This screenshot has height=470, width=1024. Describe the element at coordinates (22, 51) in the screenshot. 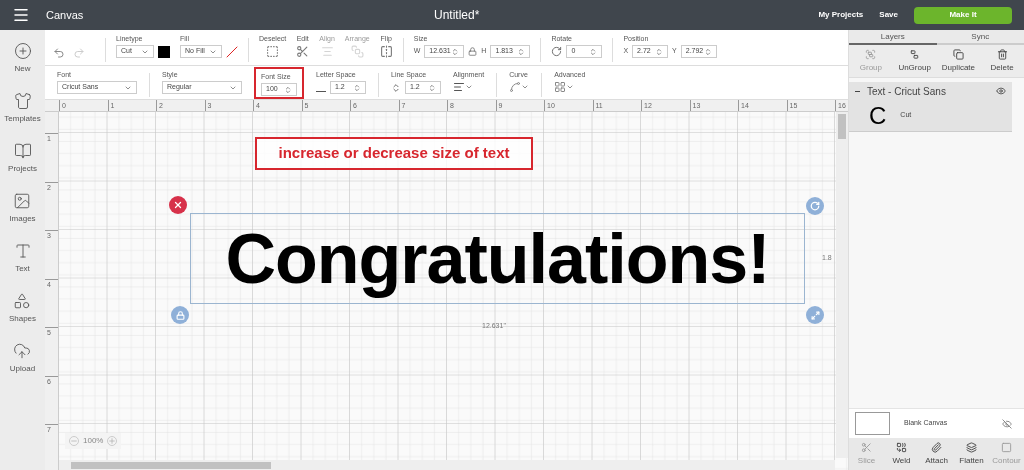

I see `plus-circle-icon` at that location.